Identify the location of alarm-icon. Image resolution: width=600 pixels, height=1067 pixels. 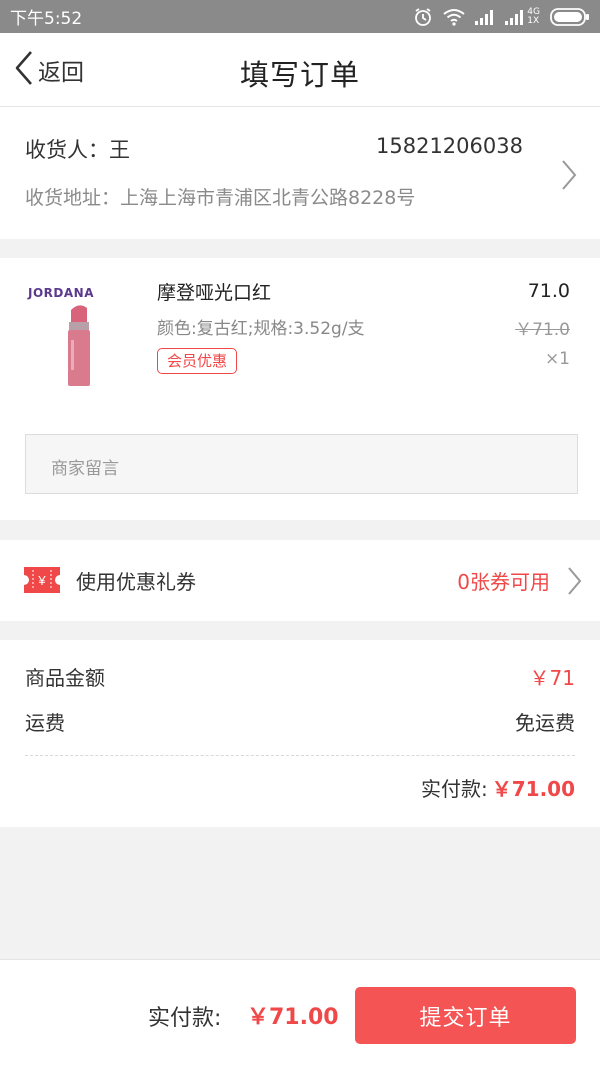
(423, 17).